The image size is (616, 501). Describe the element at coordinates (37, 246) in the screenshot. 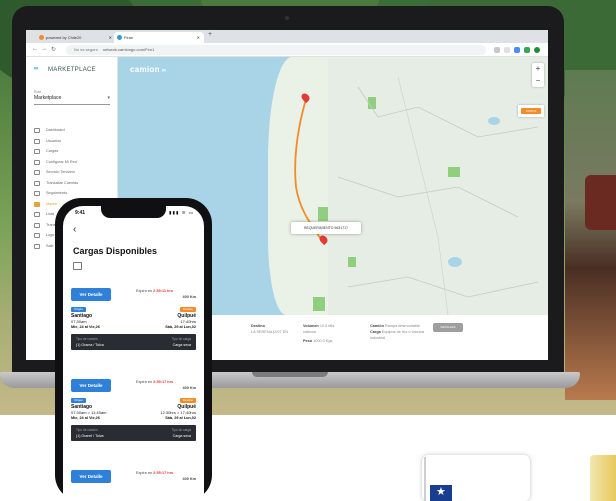

I see `close-icon` at that location.